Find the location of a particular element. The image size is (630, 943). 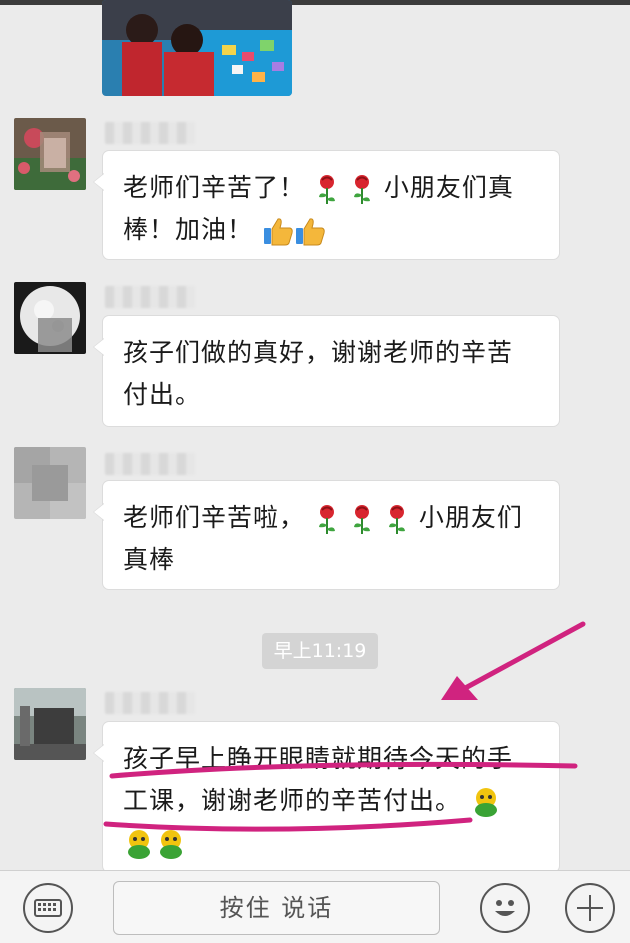

hold-to-talk-button: 按住 说话 is located at coordinates (276, 908).